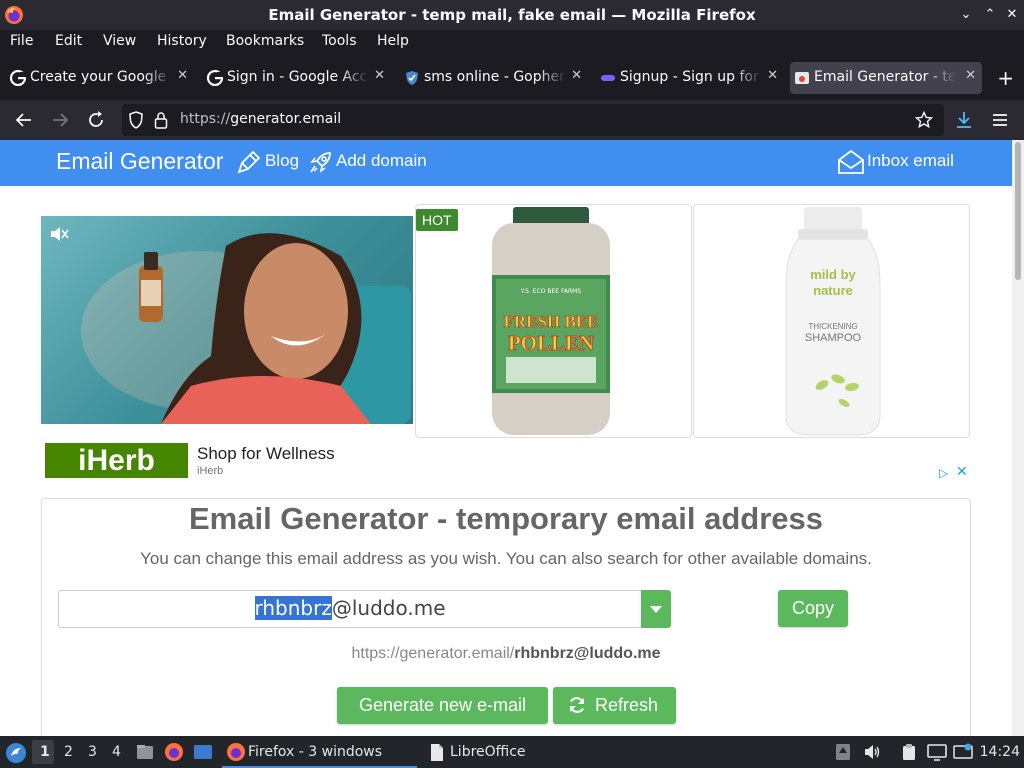  What do you see at coordinates (412, 78) in the screenshot?
I see `shield-check-icon` at bounding box center [412, 78].